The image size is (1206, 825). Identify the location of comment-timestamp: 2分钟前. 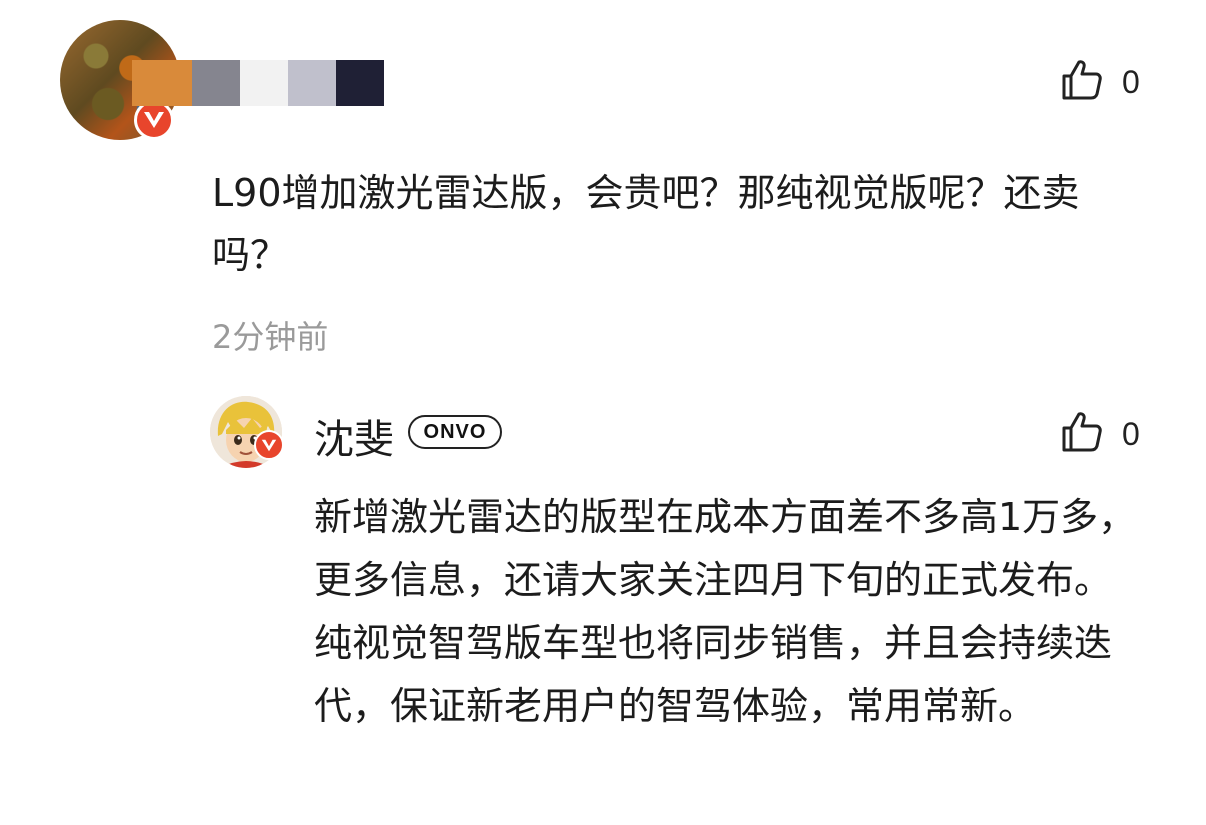
(270, 337).